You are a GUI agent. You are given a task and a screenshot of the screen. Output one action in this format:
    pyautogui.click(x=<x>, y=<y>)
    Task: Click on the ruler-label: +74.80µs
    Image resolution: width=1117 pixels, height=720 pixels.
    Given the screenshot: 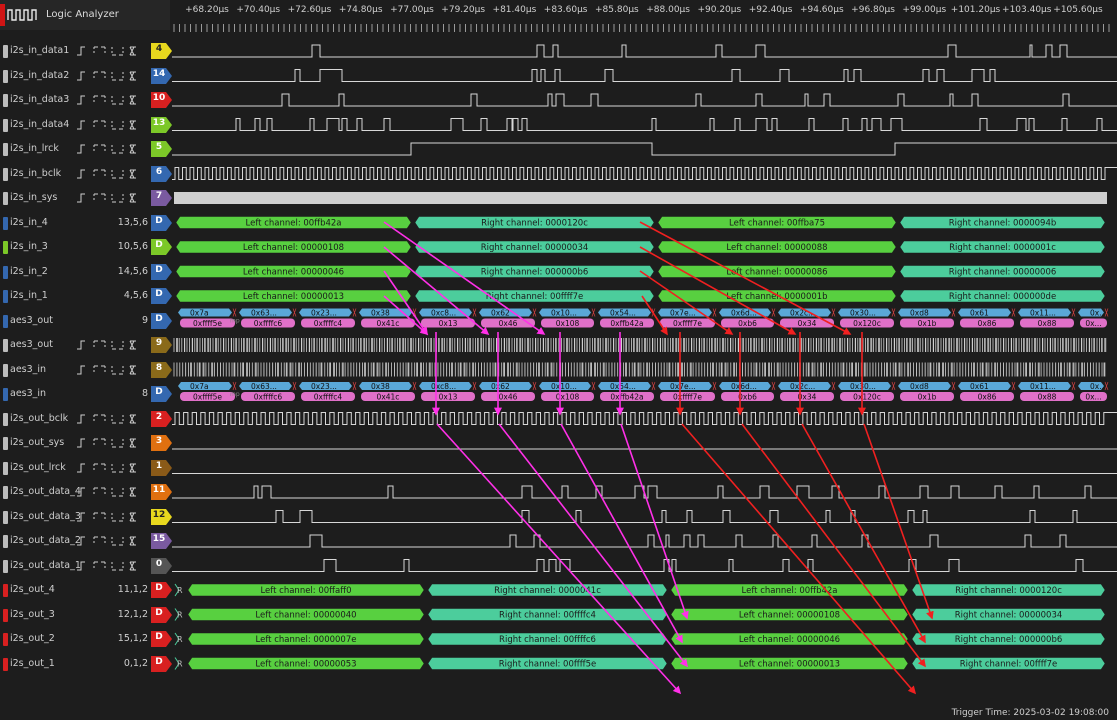 What is the action you would take?
    pyautogui.click(x=360, y=10)
    